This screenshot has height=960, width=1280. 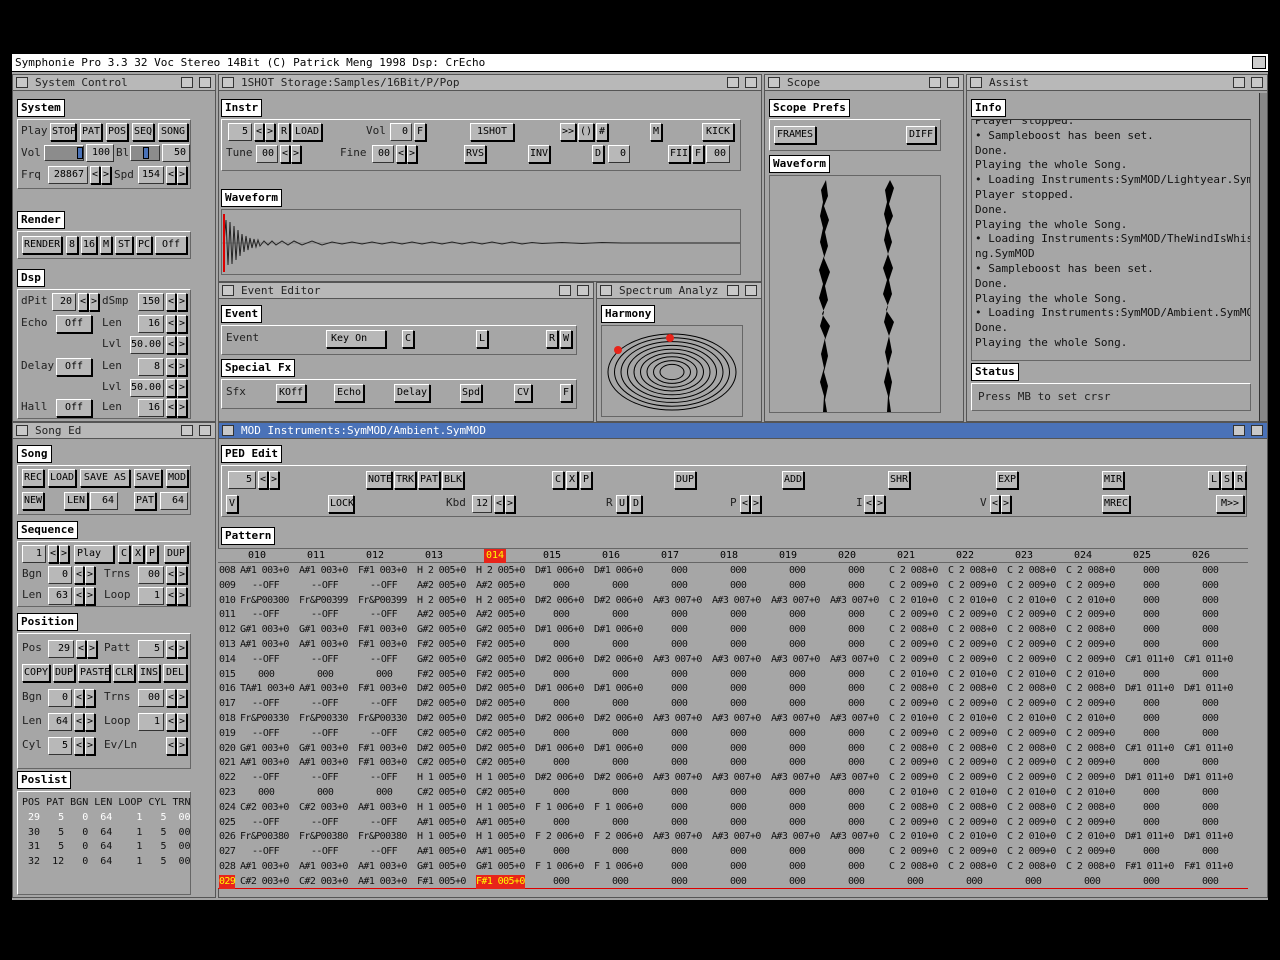 What do you see at coordinates (182, 388) in the screenshot?
I see `delay-lvl-right: >` at bounding box center [182, 388].